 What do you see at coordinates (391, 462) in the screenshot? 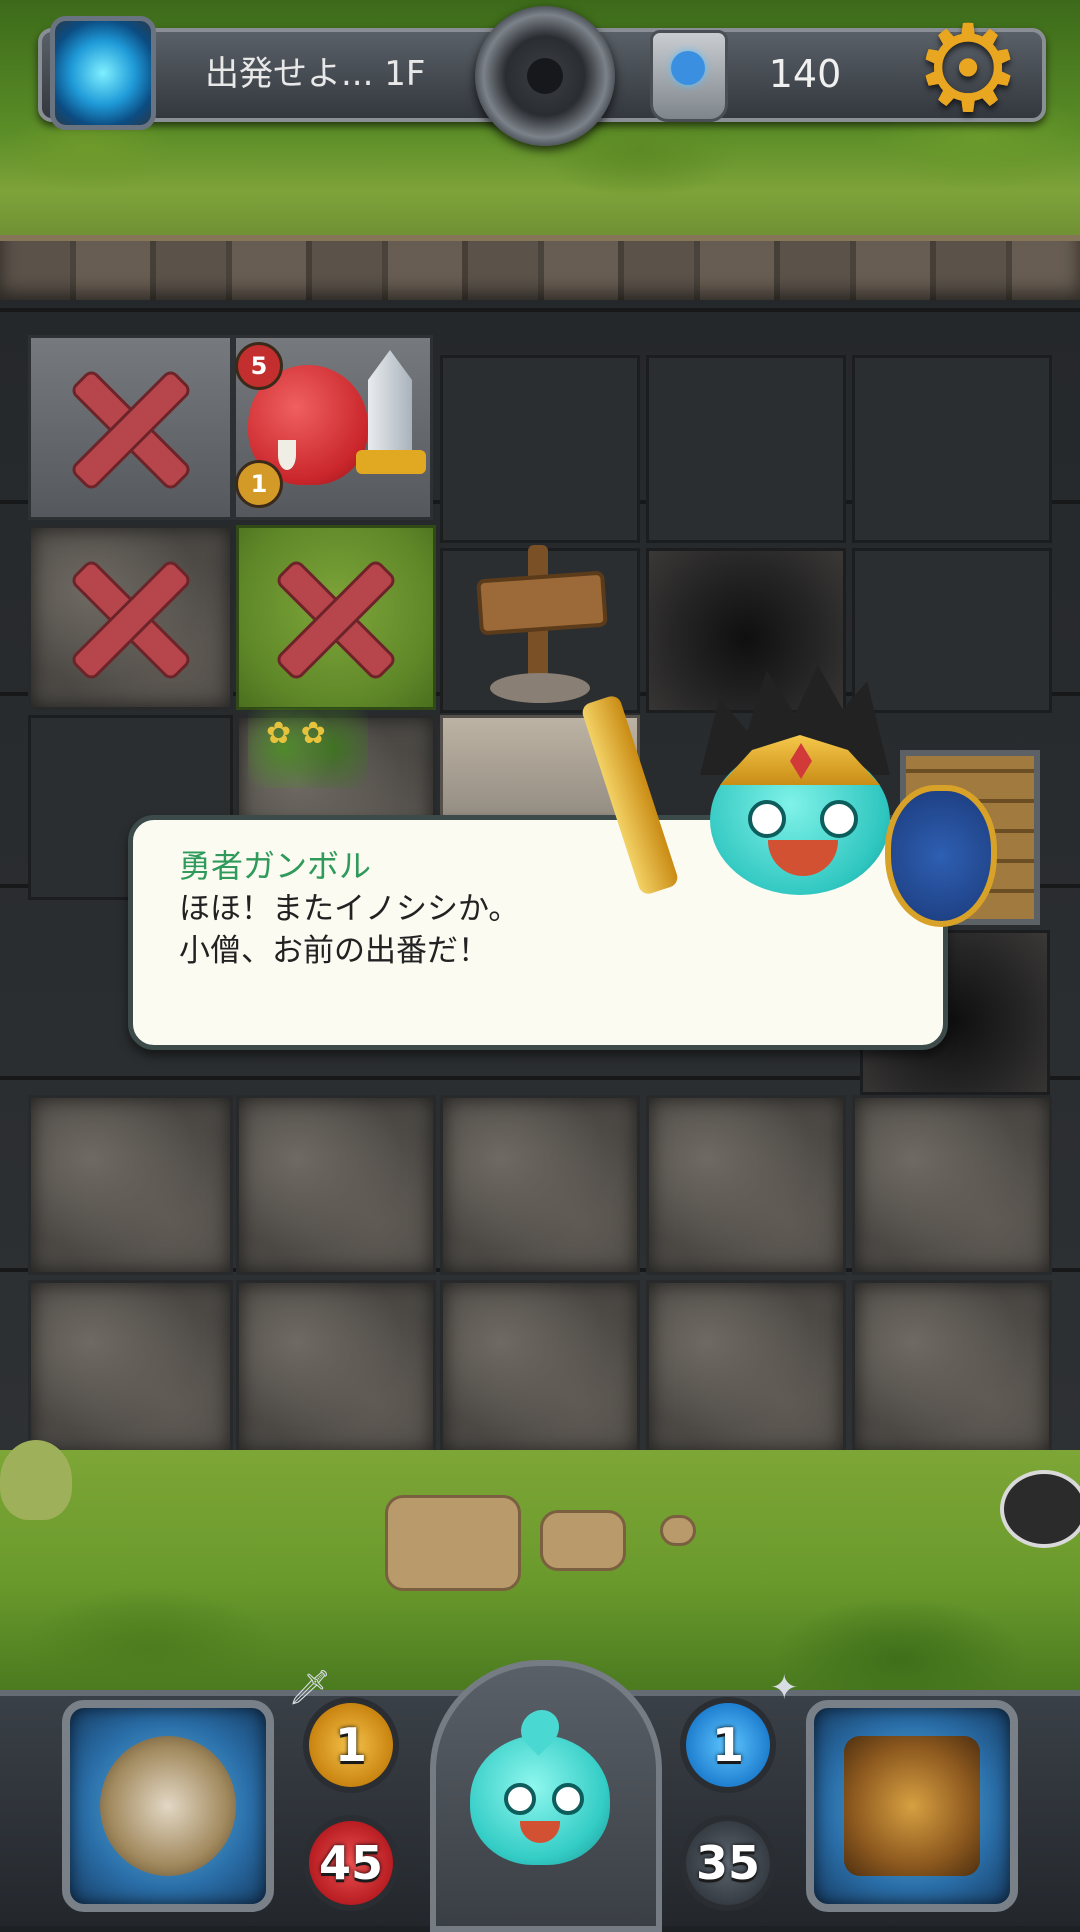
I see `boar-sword-hilt` at bounding box center [391, 462].